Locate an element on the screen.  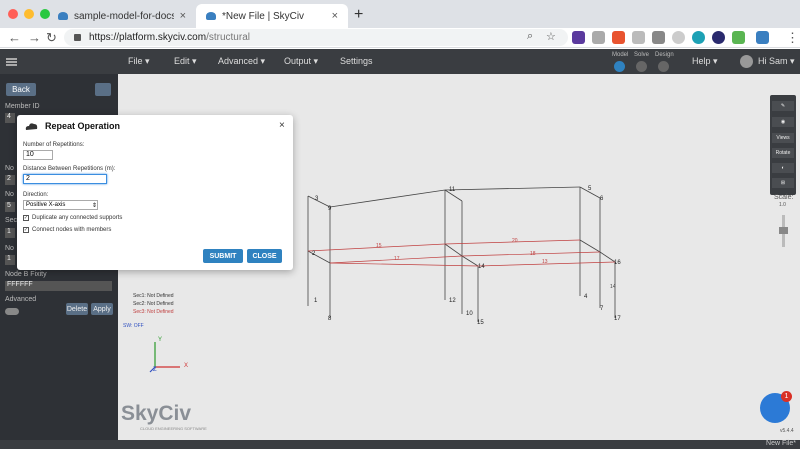
view-tools-panel: ✎ ◉ Views Rotate ◐ ⊞ is located at coordinates (783, 145).